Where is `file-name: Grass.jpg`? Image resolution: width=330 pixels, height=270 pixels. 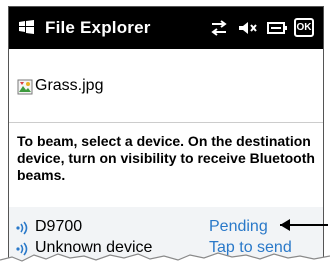 file-name: Grass.jpg is located at coordinates (69, 85).